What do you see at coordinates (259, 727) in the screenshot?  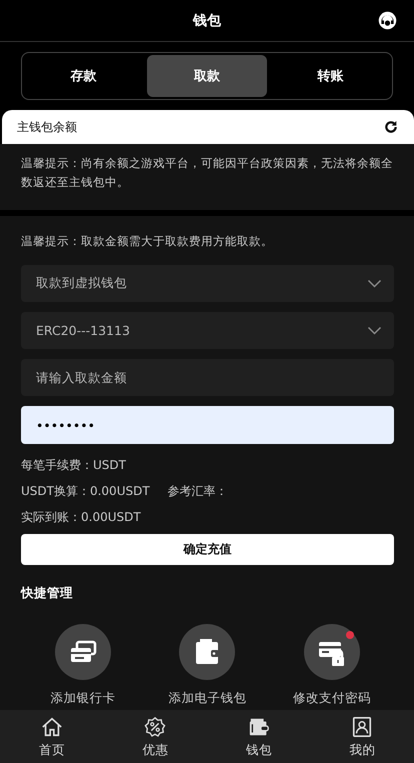 I see `wallet-icon` at bounding box center [259, 727].